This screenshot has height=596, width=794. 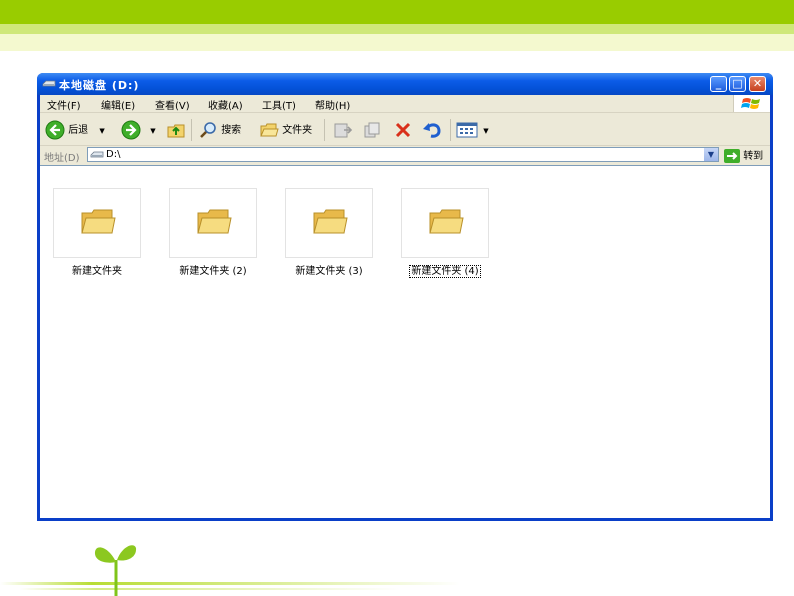 I want to click on back-button: 后退 ▼, so click(x=75, y=130).